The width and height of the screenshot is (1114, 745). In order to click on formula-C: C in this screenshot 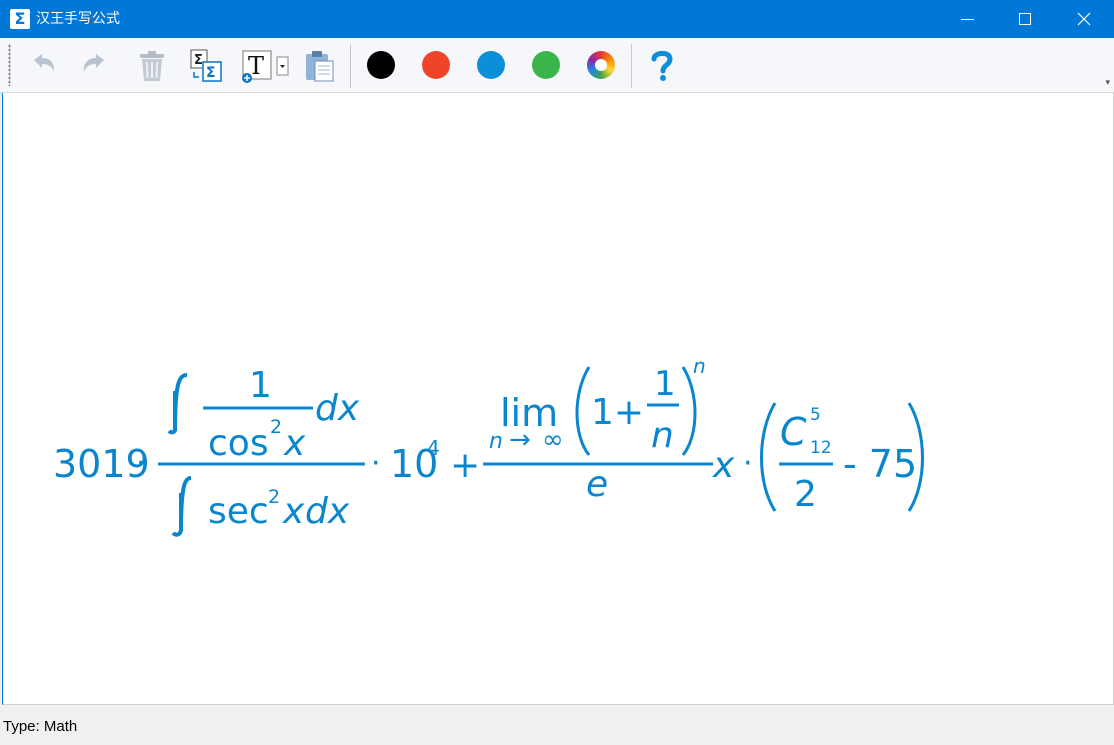, I will do `click(793, 432)`.